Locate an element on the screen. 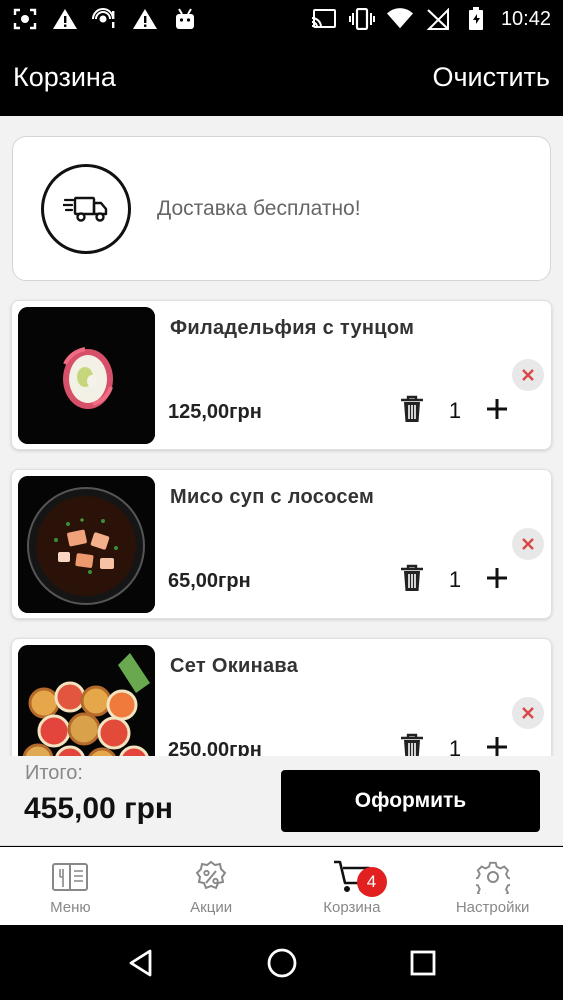  checkout-button: Оформить is located at coordinates (410, 801).